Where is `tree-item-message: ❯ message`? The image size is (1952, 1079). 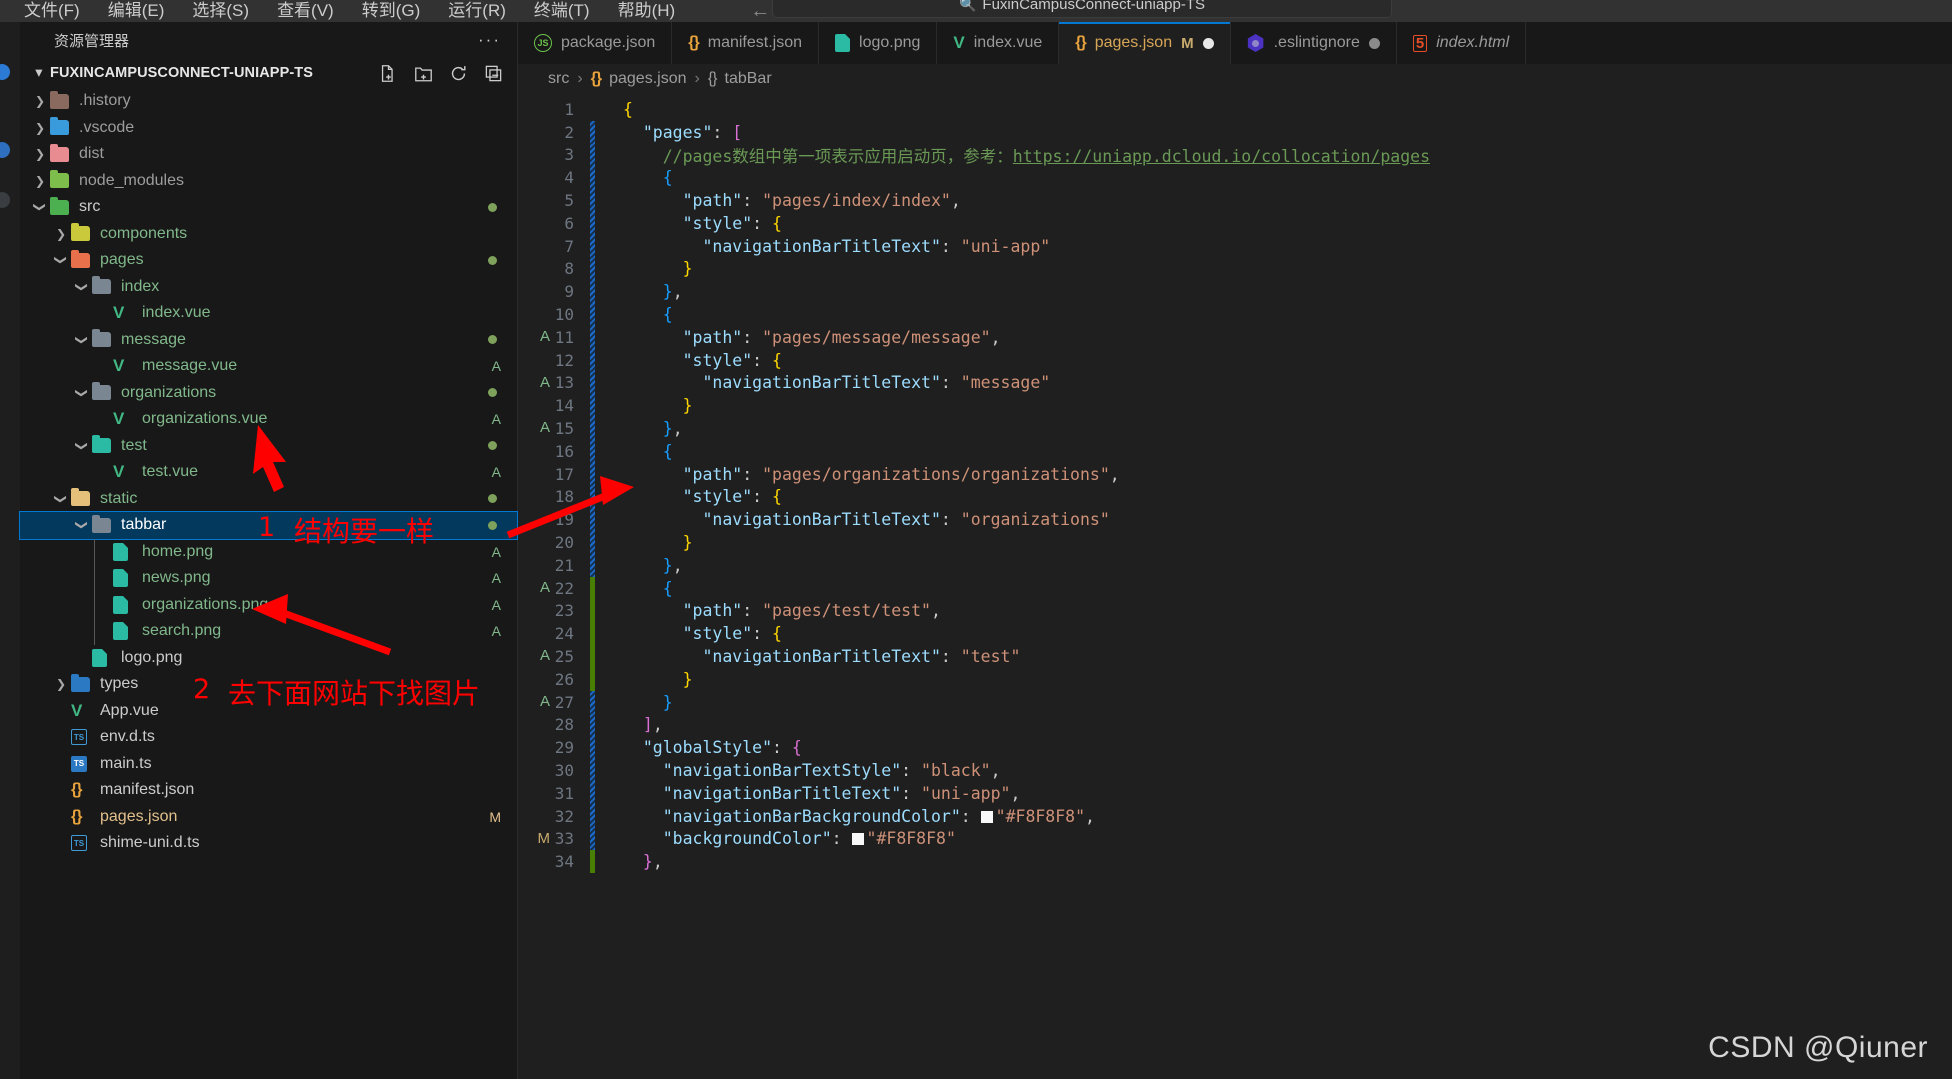
tree-item-message: ❯ message is located at coordinates (268, 340).